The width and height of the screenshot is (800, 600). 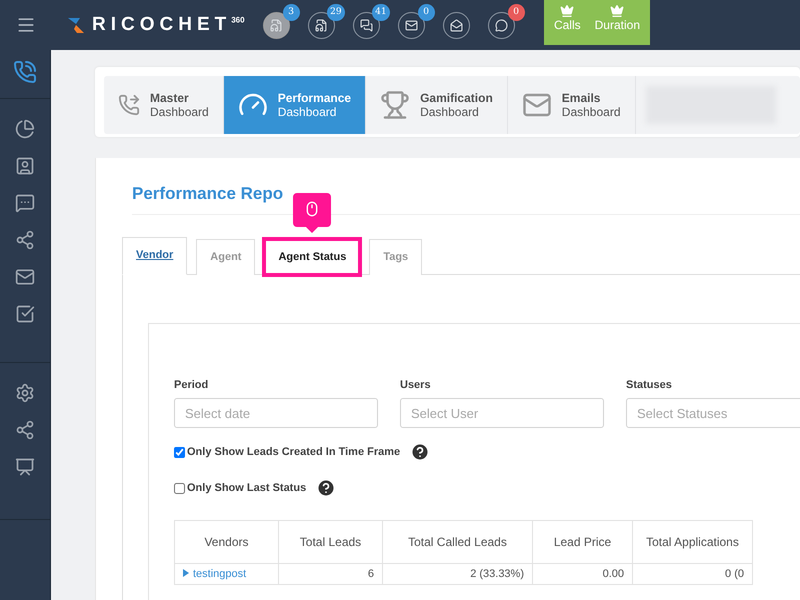 What do you see at coordinates (25, 314) in the screenshot?
I see `checked-square-icon` at bounding box center [25, 314].